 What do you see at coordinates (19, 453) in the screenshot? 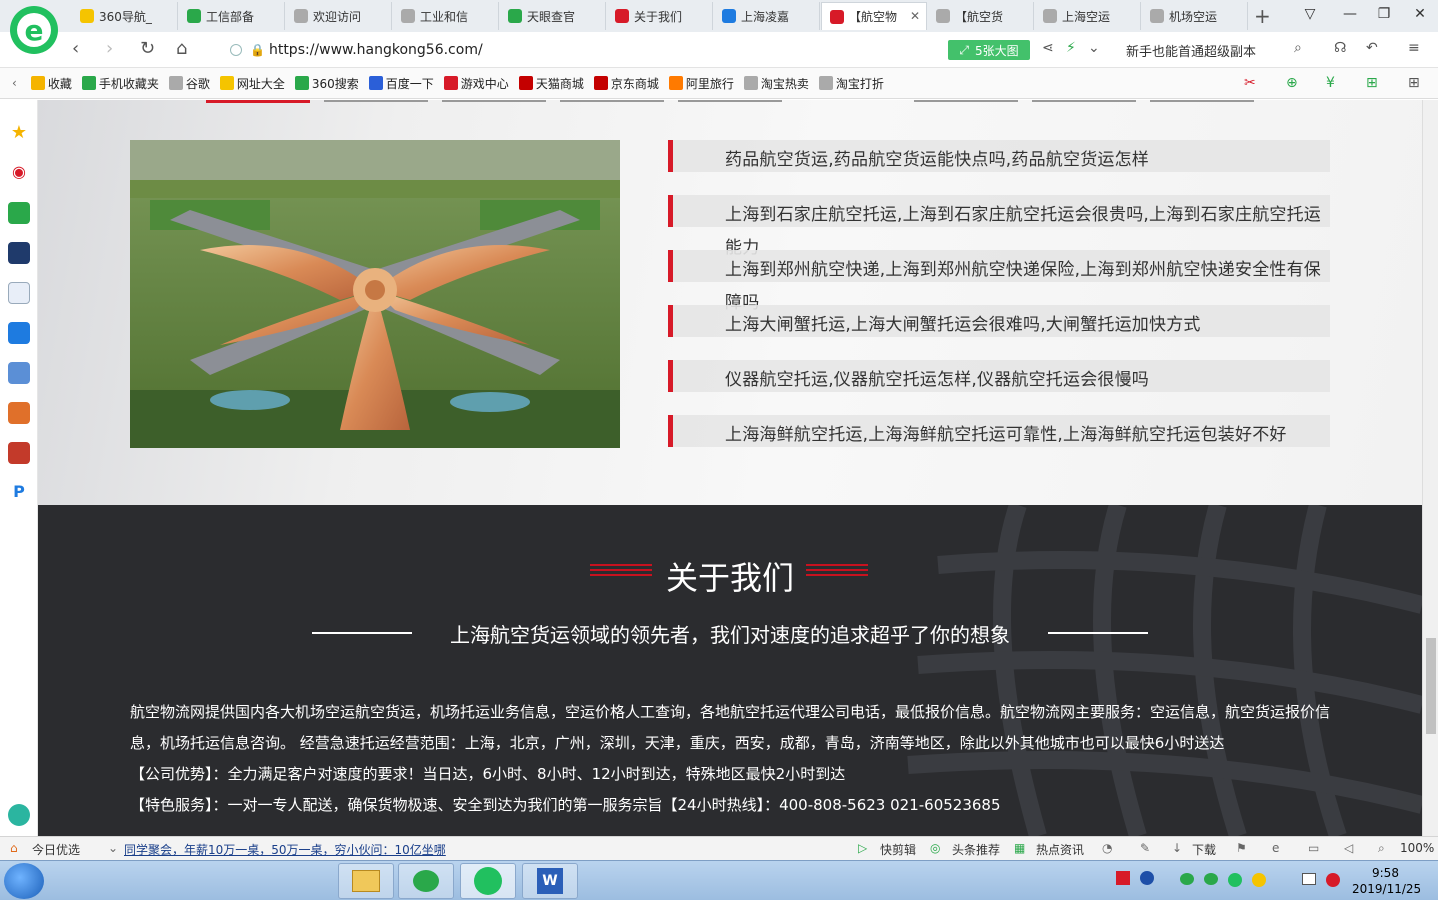
I see `game-hero-icon` at bounding box center [19, 453].